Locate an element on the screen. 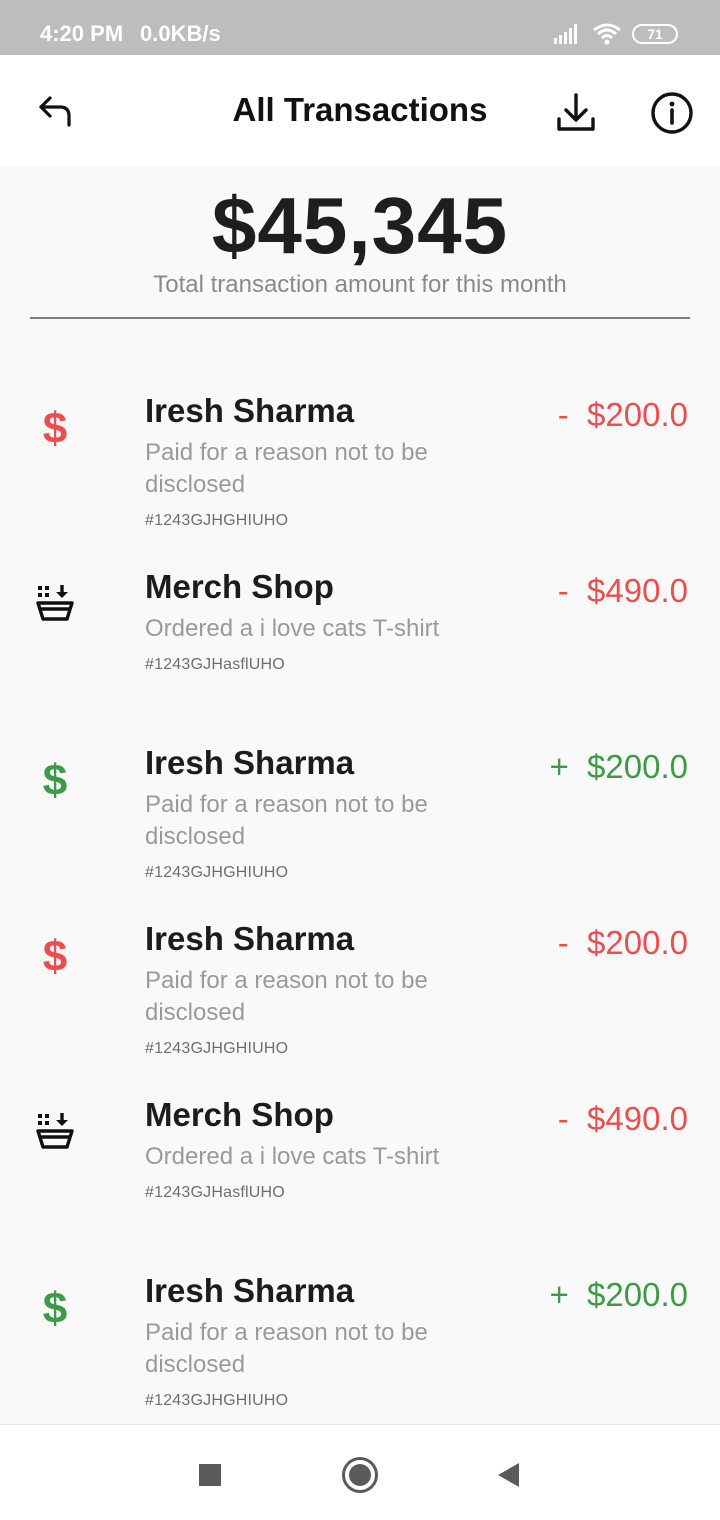 Image resolution: width=720 pixels, height=1520 pixels. page-title: All Transactions is located at coordinates (360, 109).